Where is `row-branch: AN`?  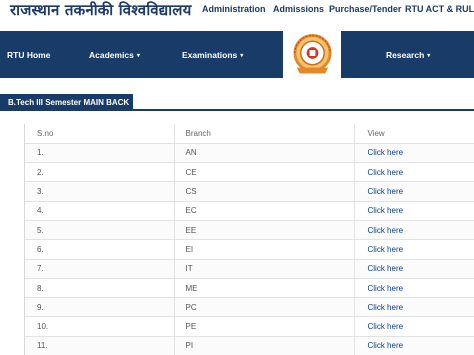
row-branch: AN is located at coordinates (263, 153).